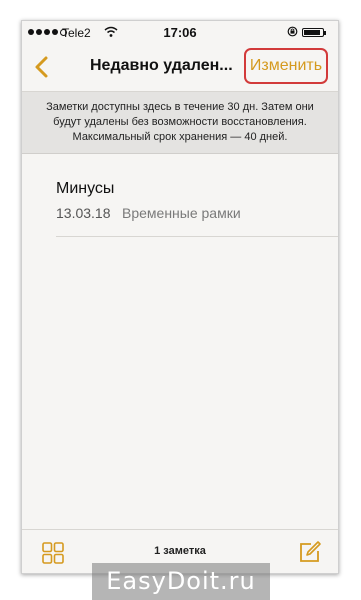 The height and width of the screenshot is (600, 361). Describe the element at coordinates (180, 32) in the screenshot. I see `status-bar: Tele2 17:06` at that location.